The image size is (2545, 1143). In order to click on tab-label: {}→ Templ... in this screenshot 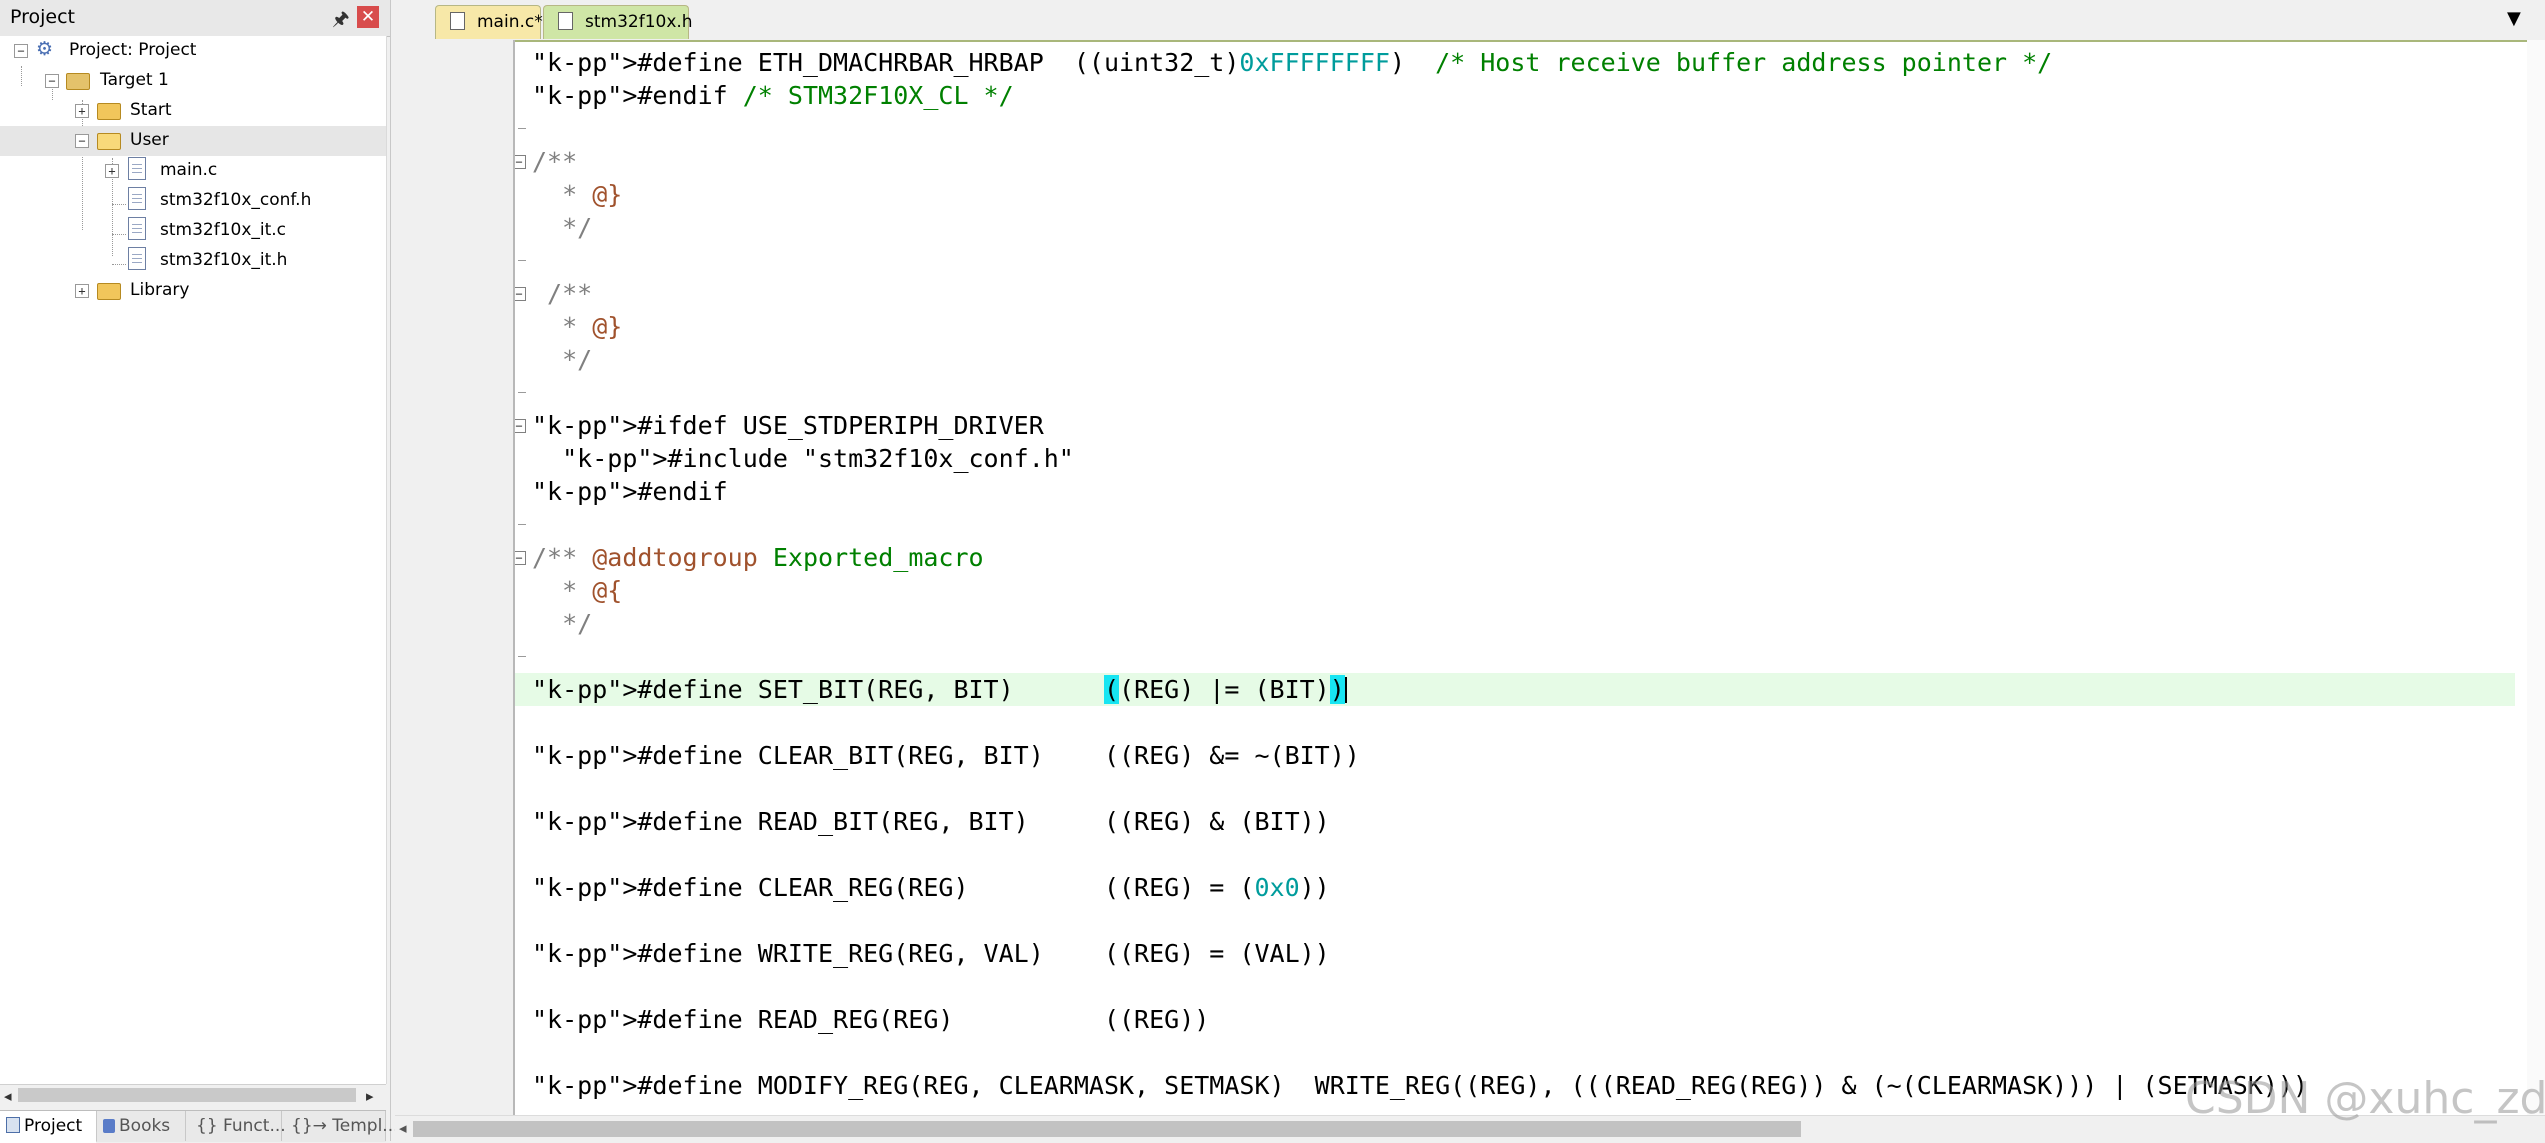, I will do `click(345, 1126)`.